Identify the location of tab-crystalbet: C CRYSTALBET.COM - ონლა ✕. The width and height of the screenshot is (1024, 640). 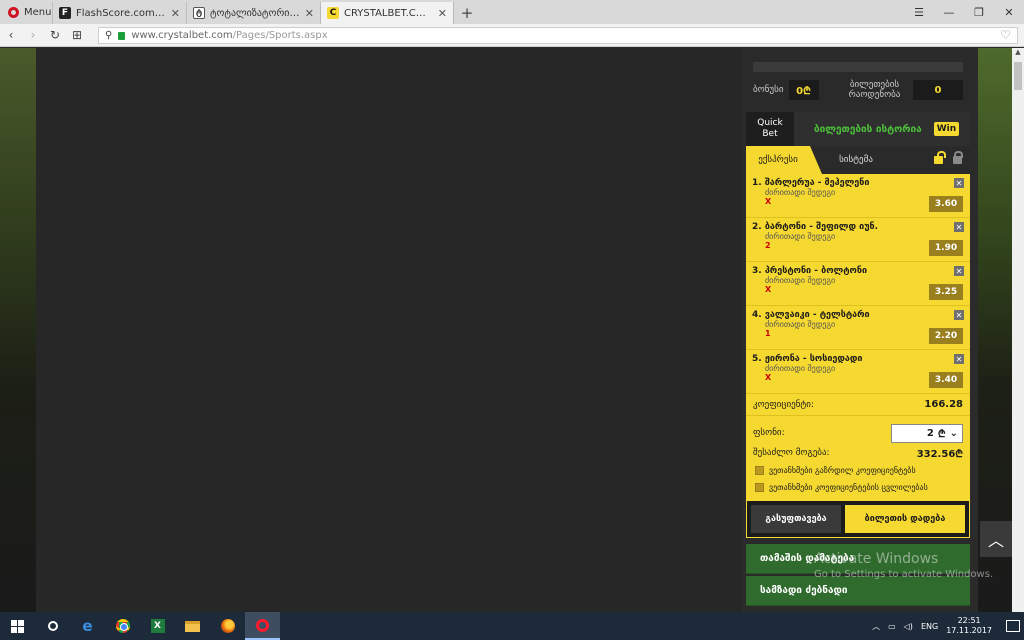
(387, 13).